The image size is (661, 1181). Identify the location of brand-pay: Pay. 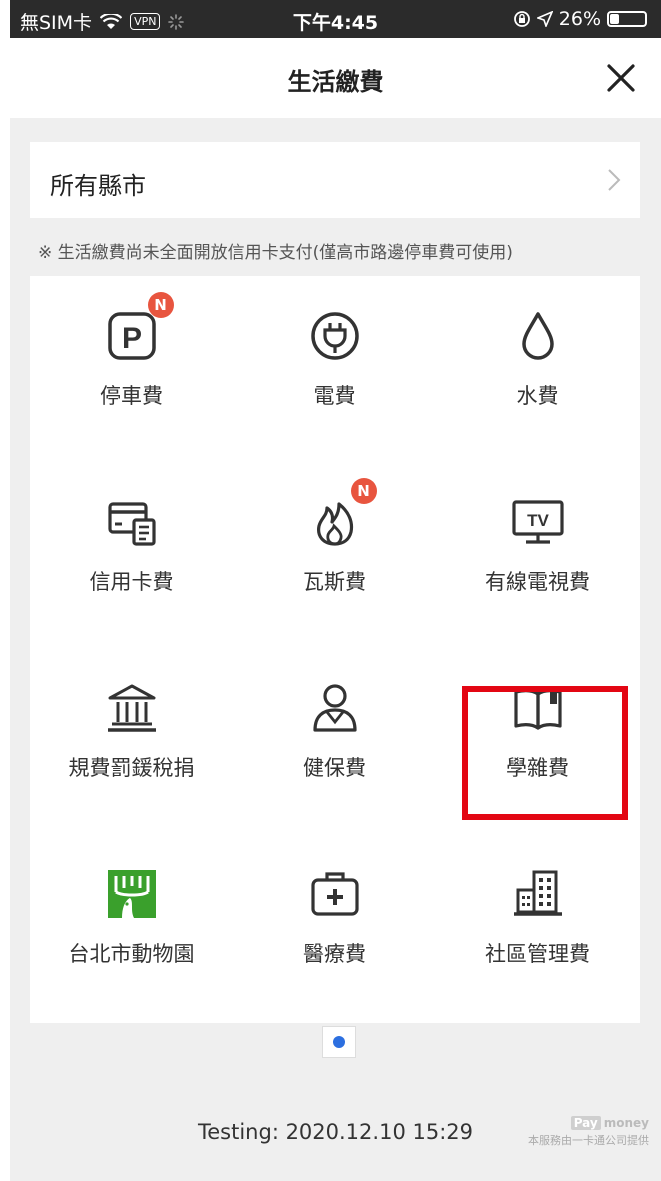
(585, 1123).